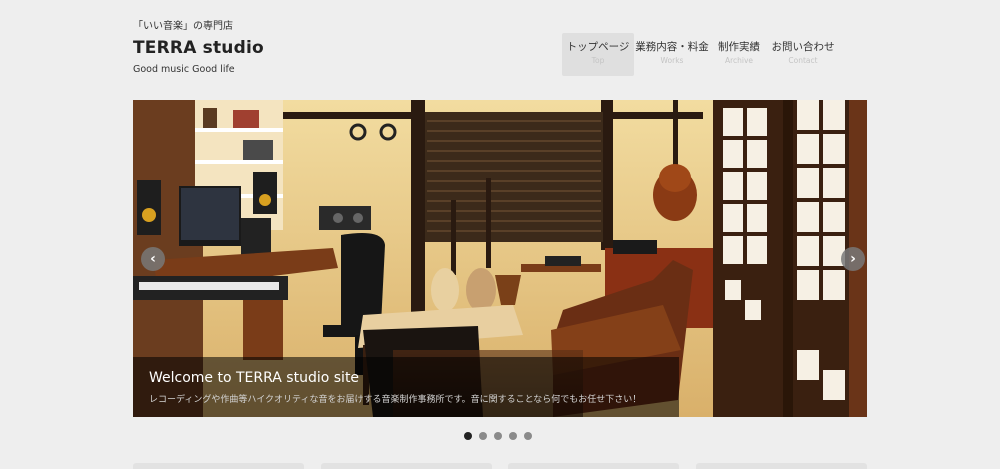 This screenshot has height=469, width=1000. What do you see at coordinates (739, 47) in the screenshot?
I see `nav-item-label: 制作実績` at bounding box center [739, 47].